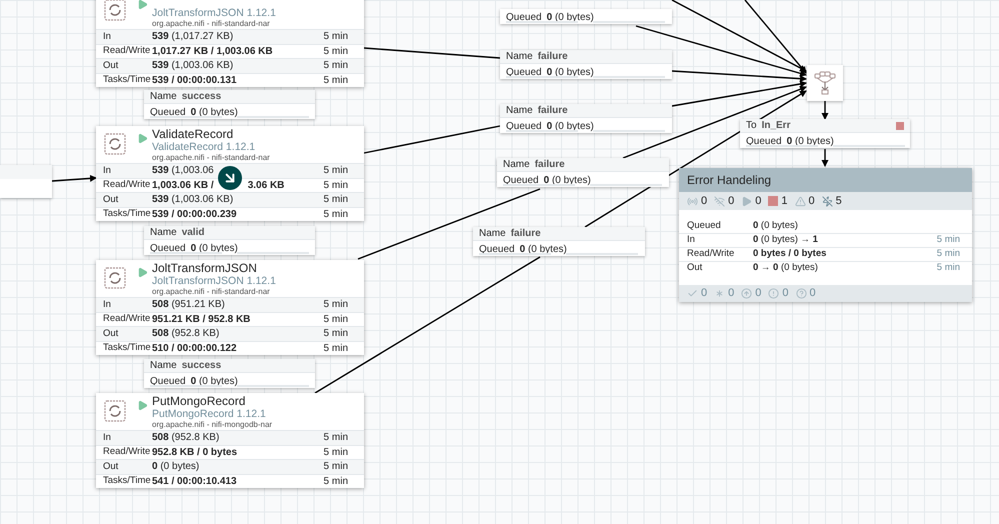 This screenshot has height=524, width=999. I want to click on funnel, so click(825, 83).